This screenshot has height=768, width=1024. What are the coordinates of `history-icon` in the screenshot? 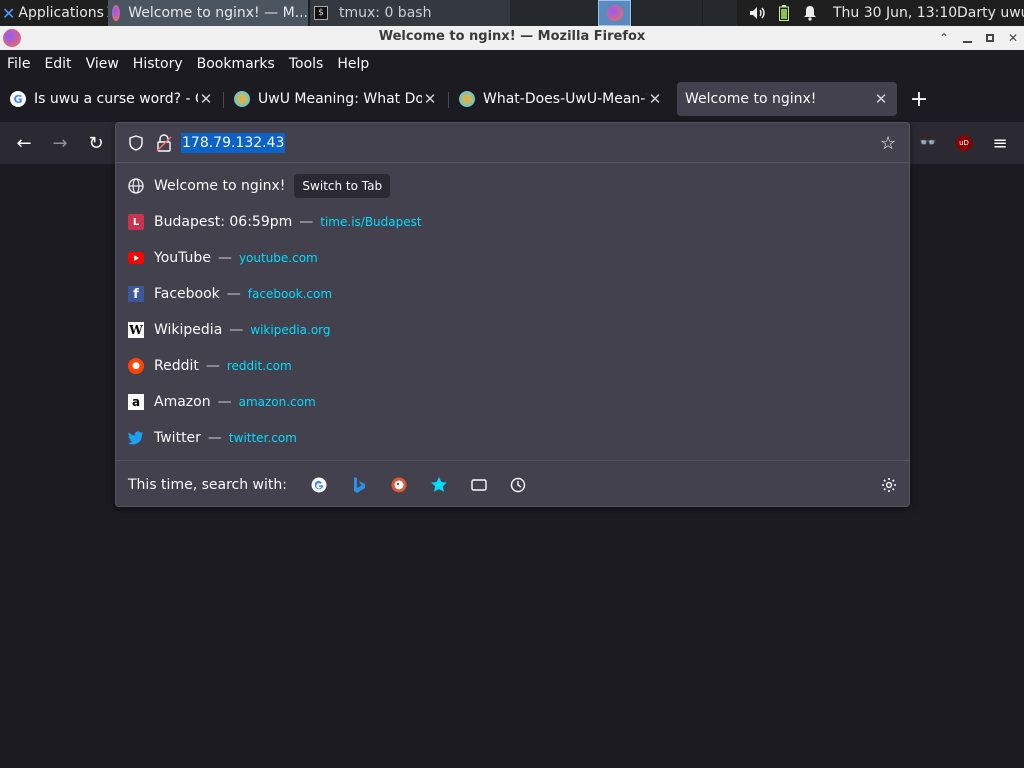 It's located at (518, 485).